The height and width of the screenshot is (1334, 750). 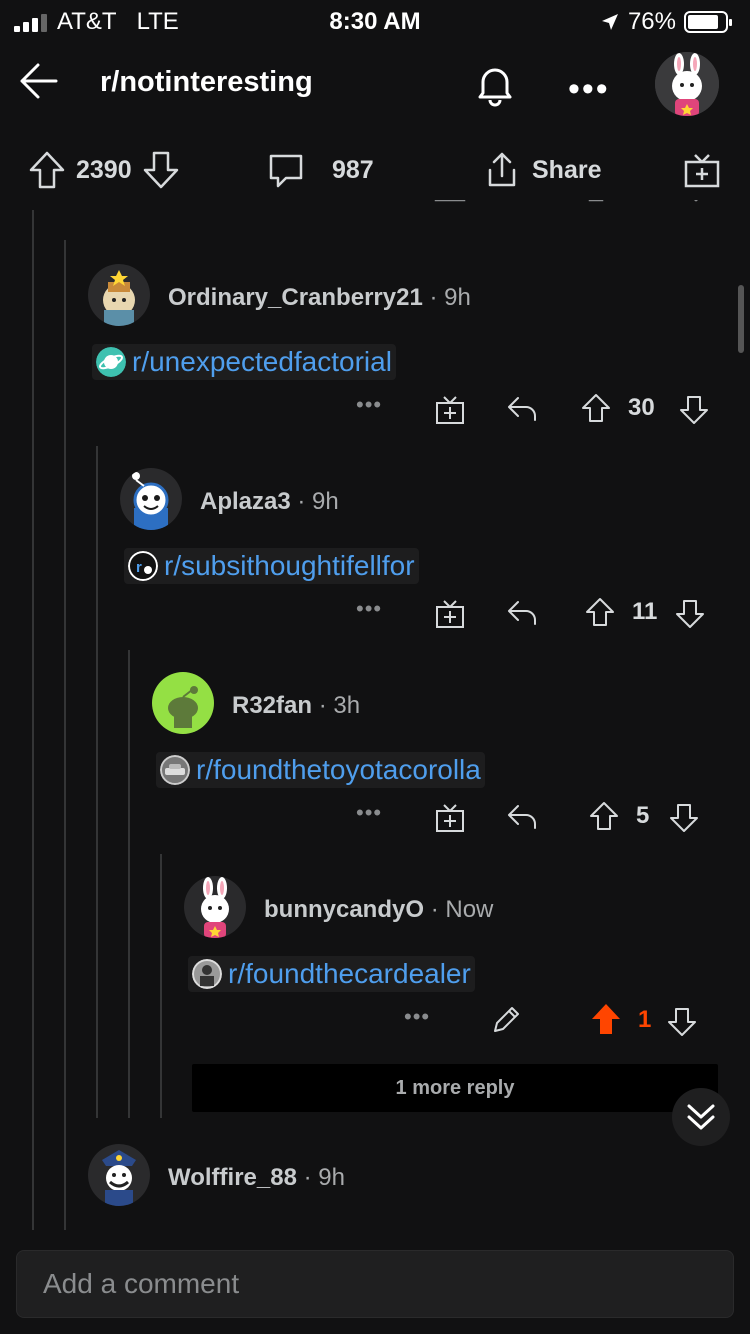 I want to click on thread-line-level3, so click(x=97, y=782).